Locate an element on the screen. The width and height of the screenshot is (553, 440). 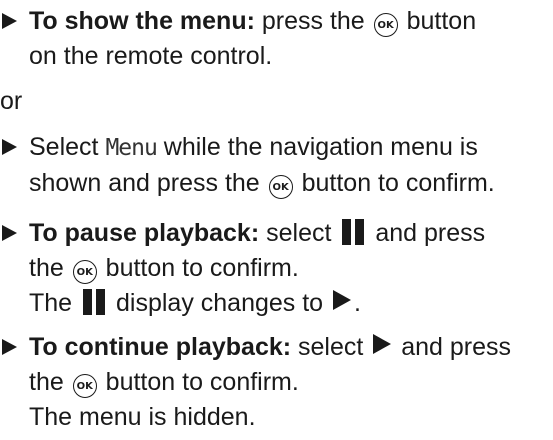
step-text: while the navigation menu is is located at coordinates (317, 147).